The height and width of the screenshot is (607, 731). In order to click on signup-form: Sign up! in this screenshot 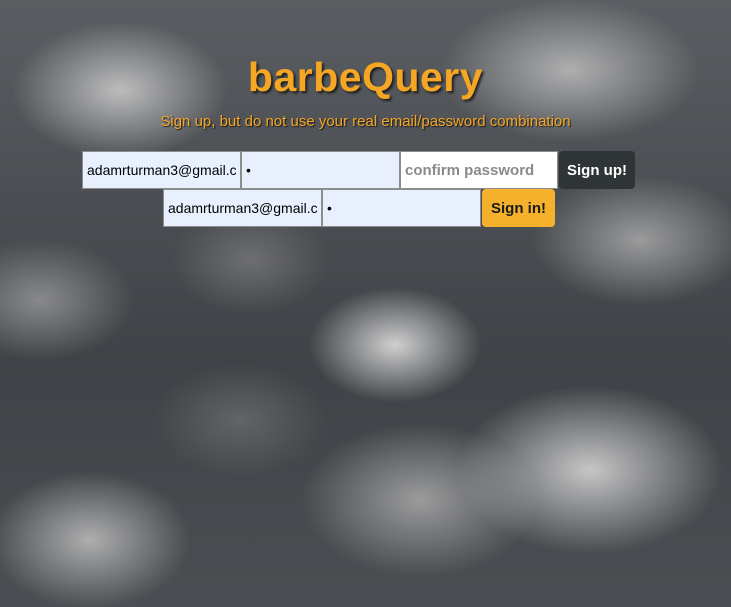, I will do `click(358, 170)`.